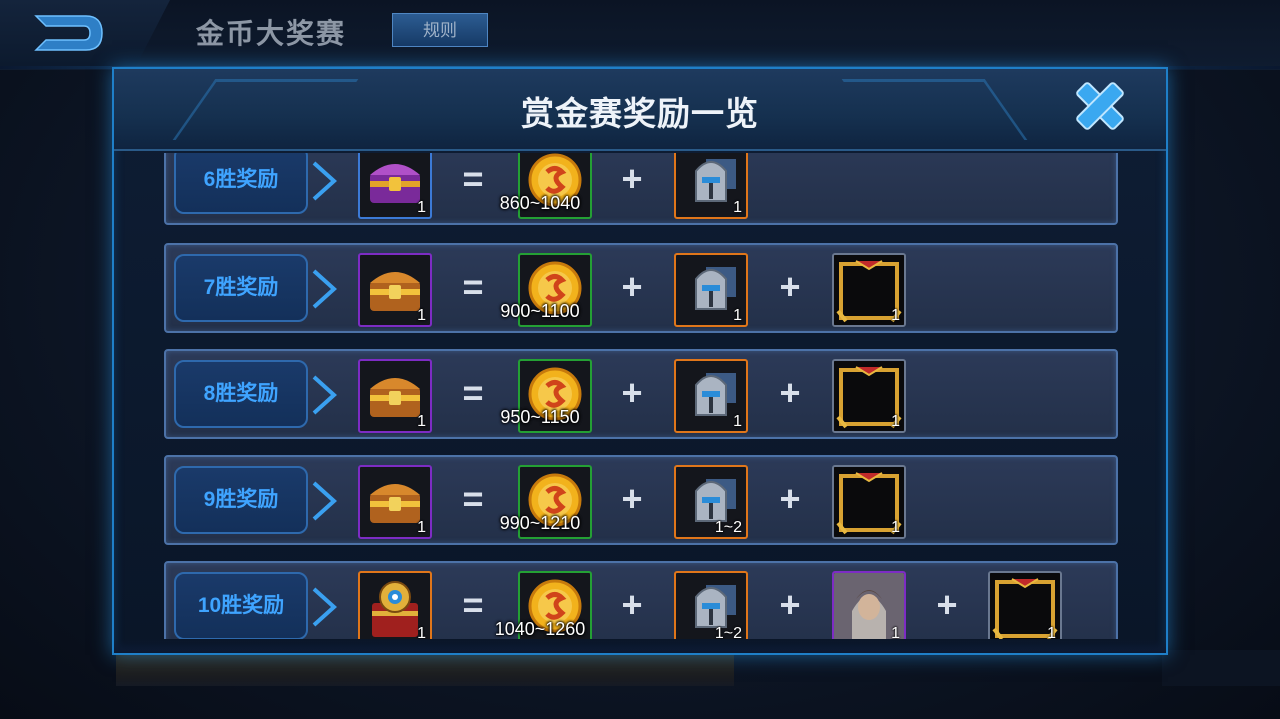  I want to click on row-label: 7胜奖励, so click(241, 288).